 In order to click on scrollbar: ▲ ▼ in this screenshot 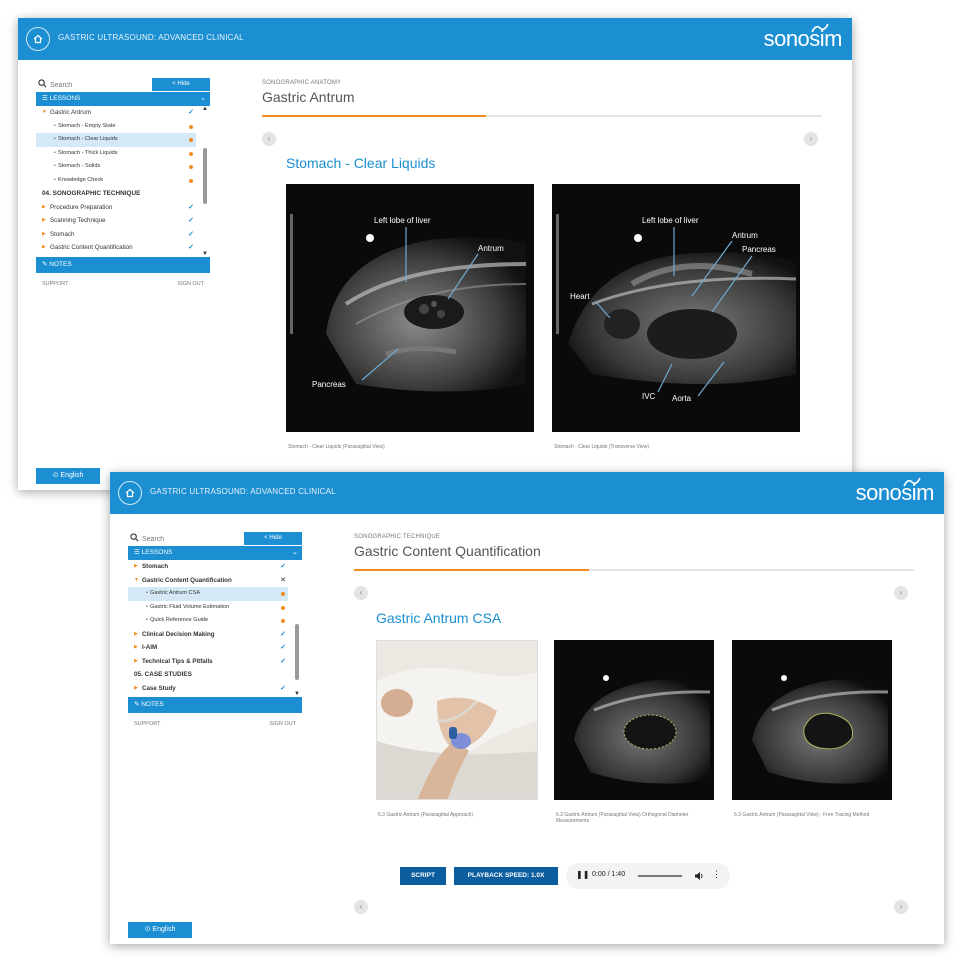, I will do `click(205, 181)`.